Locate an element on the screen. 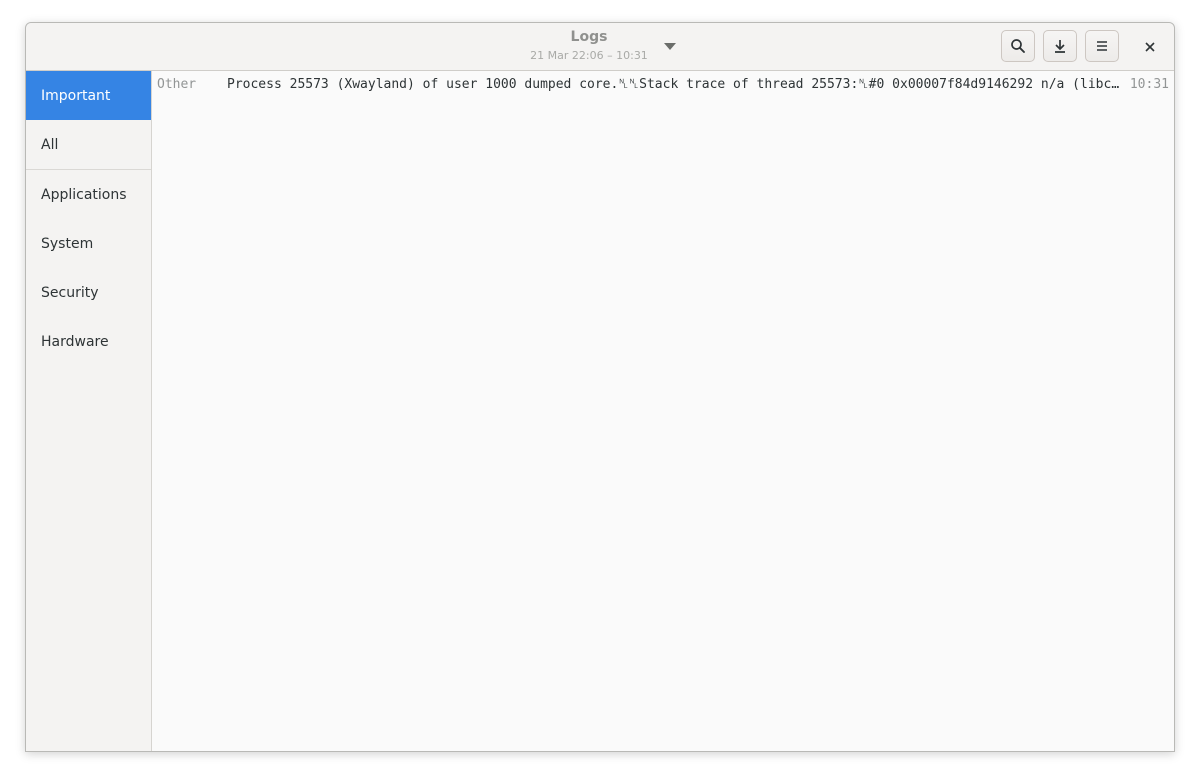 The height and width of the screenshot is (780, 1200). main-menu-button is located at coordinates (1102, 46).